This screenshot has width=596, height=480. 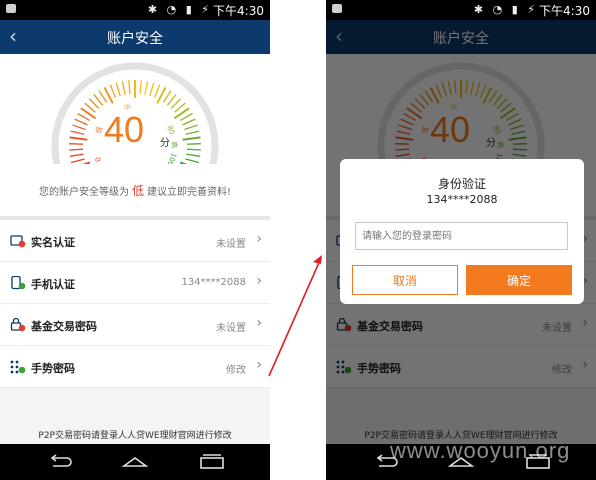 What do you see at coordinates (165, 143) in the screenshot?
I see `score-unit: 分` at bounding box center [165, 143].